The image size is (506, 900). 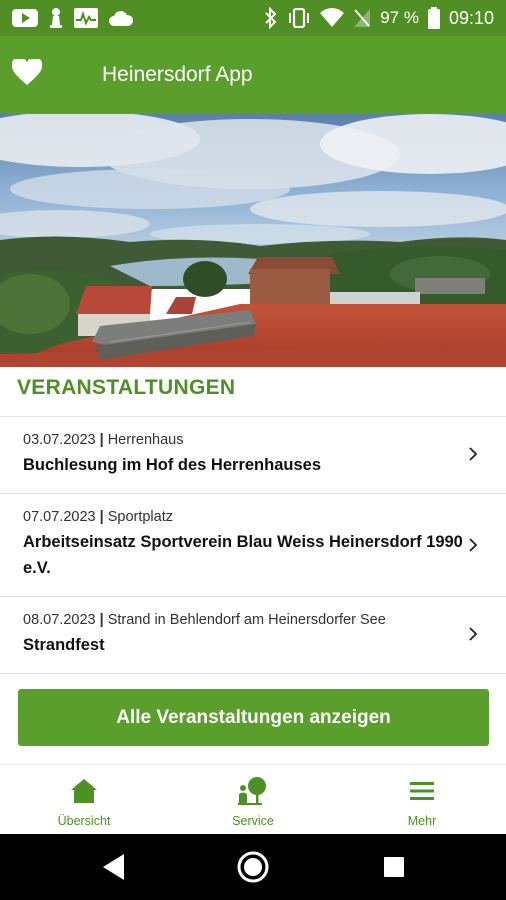 I want to click on bottom-navigation: Übersicht Service Mehr, so click(x=253, y=799).